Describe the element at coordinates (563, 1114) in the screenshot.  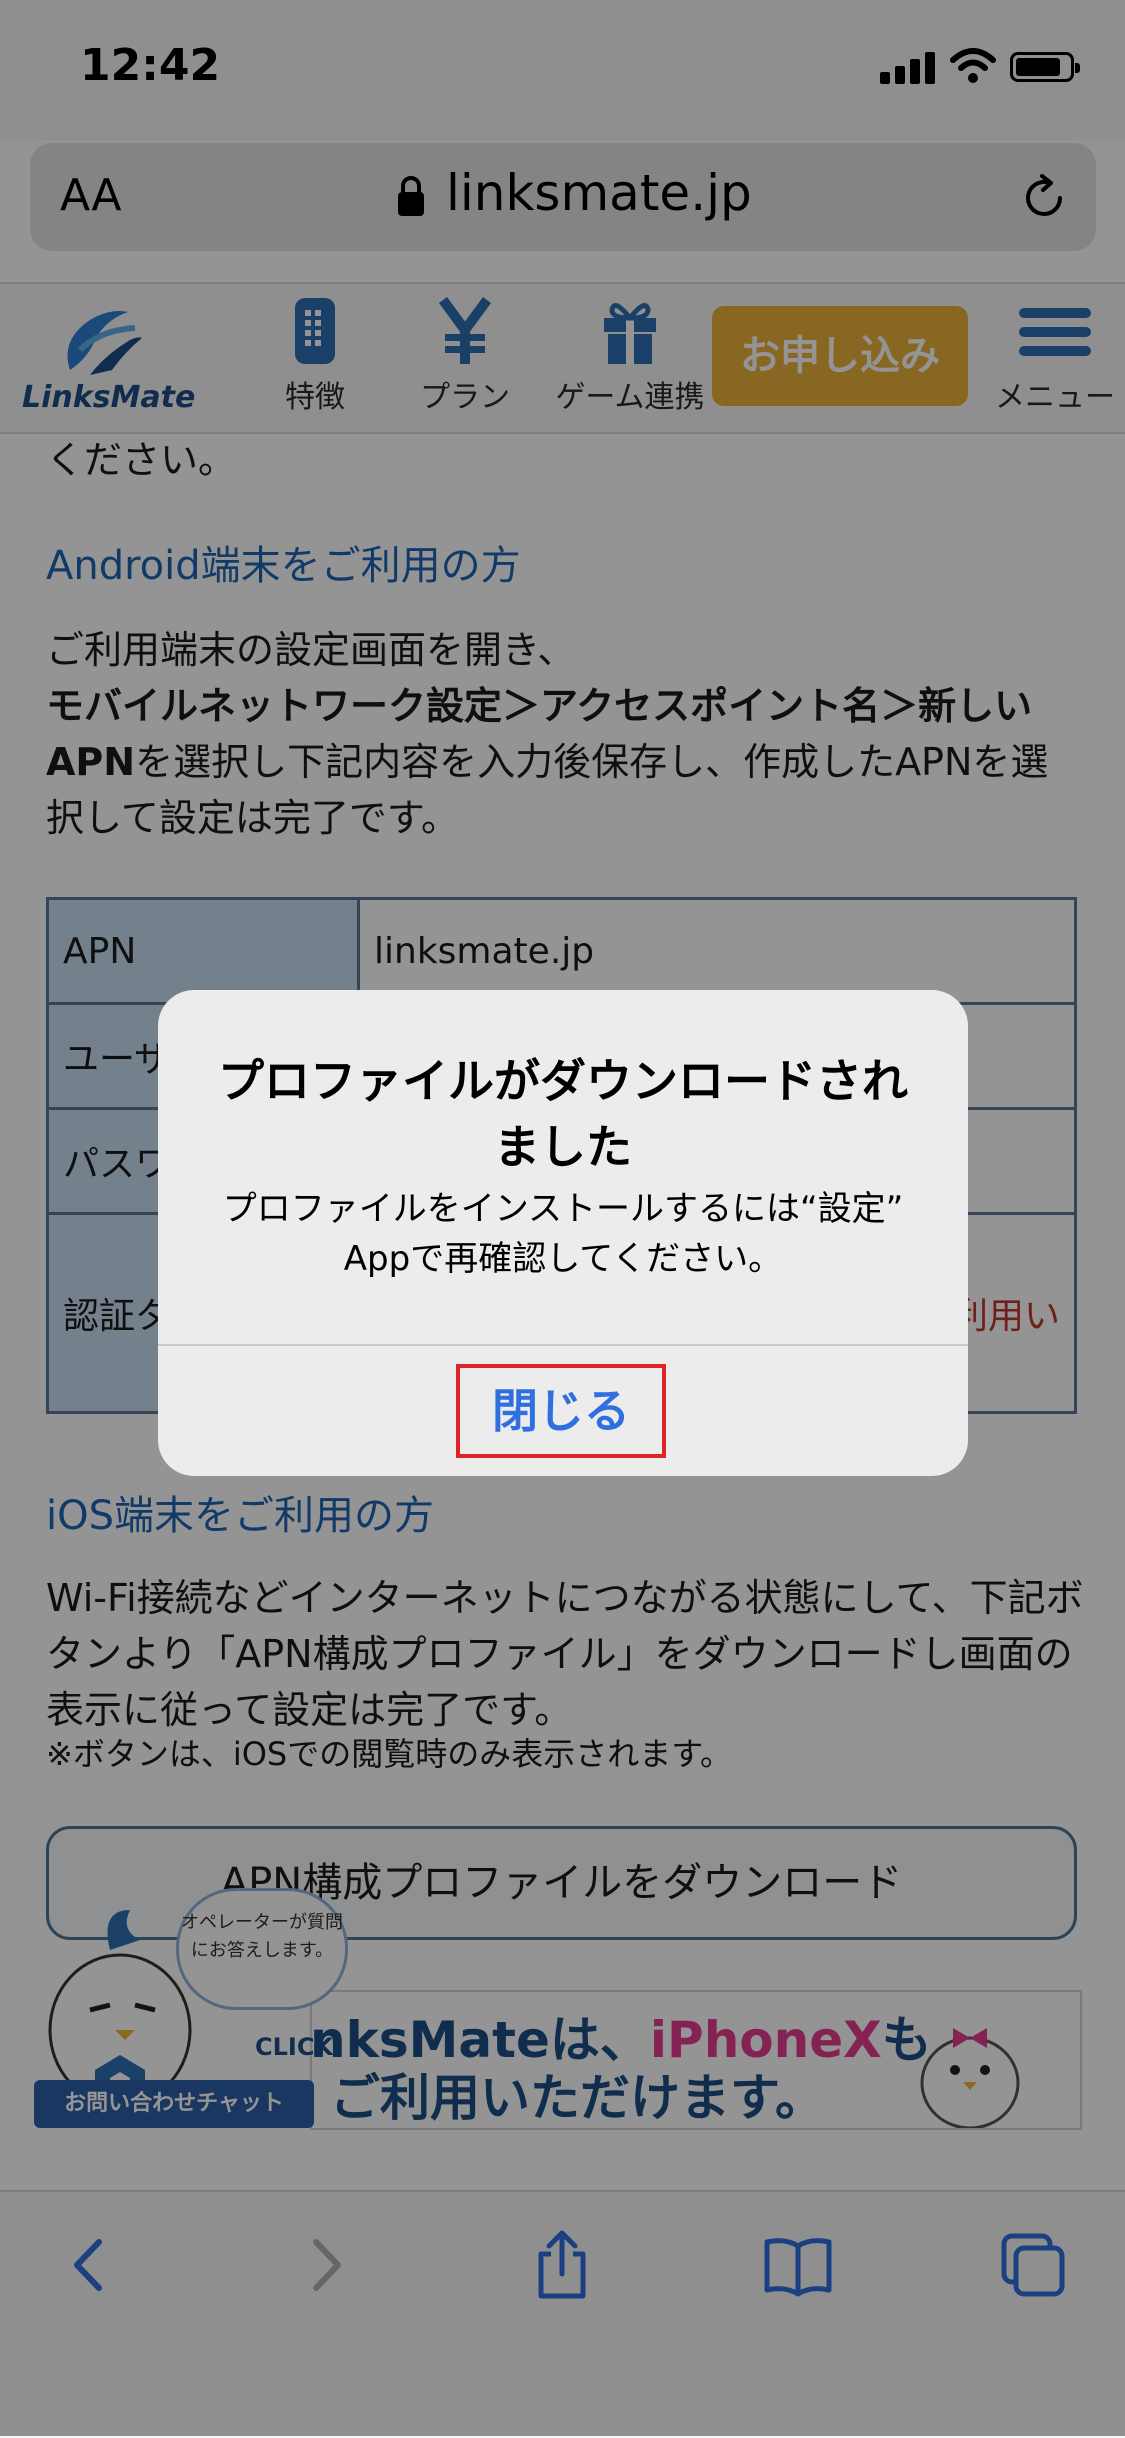
I see `alert-title: プロファイルがダウンロードされました` at that location.